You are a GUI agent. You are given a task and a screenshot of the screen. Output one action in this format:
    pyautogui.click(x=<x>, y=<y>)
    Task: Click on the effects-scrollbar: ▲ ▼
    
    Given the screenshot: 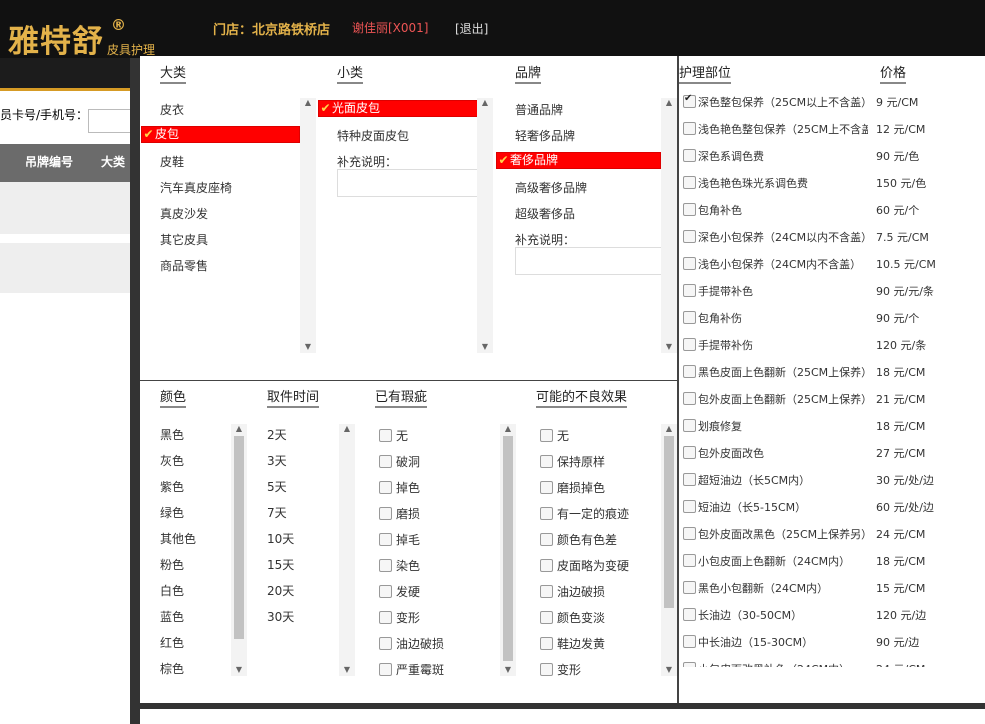 What is the action you would take?
    pyautogui.click(x=669, y=550)
    